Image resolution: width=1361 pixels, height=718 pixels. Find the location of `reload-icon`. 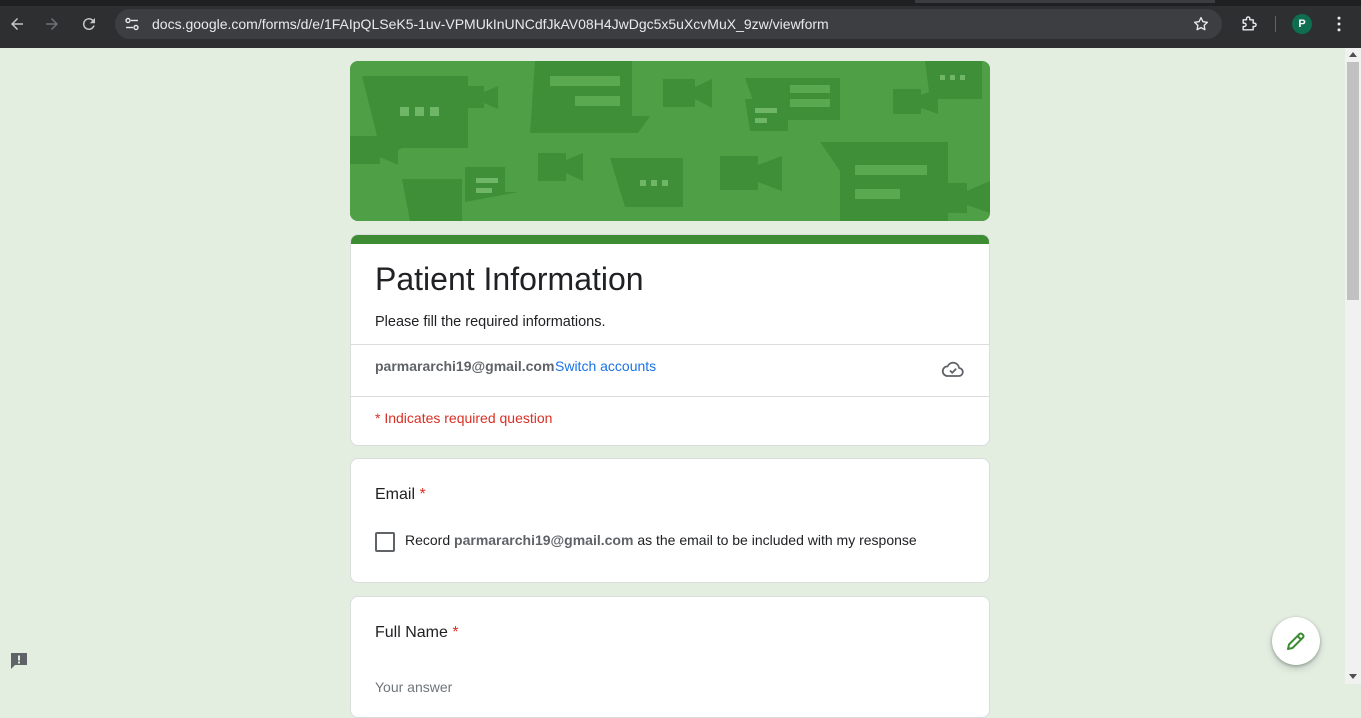

reload-icon is located at coordinates (88, 24).